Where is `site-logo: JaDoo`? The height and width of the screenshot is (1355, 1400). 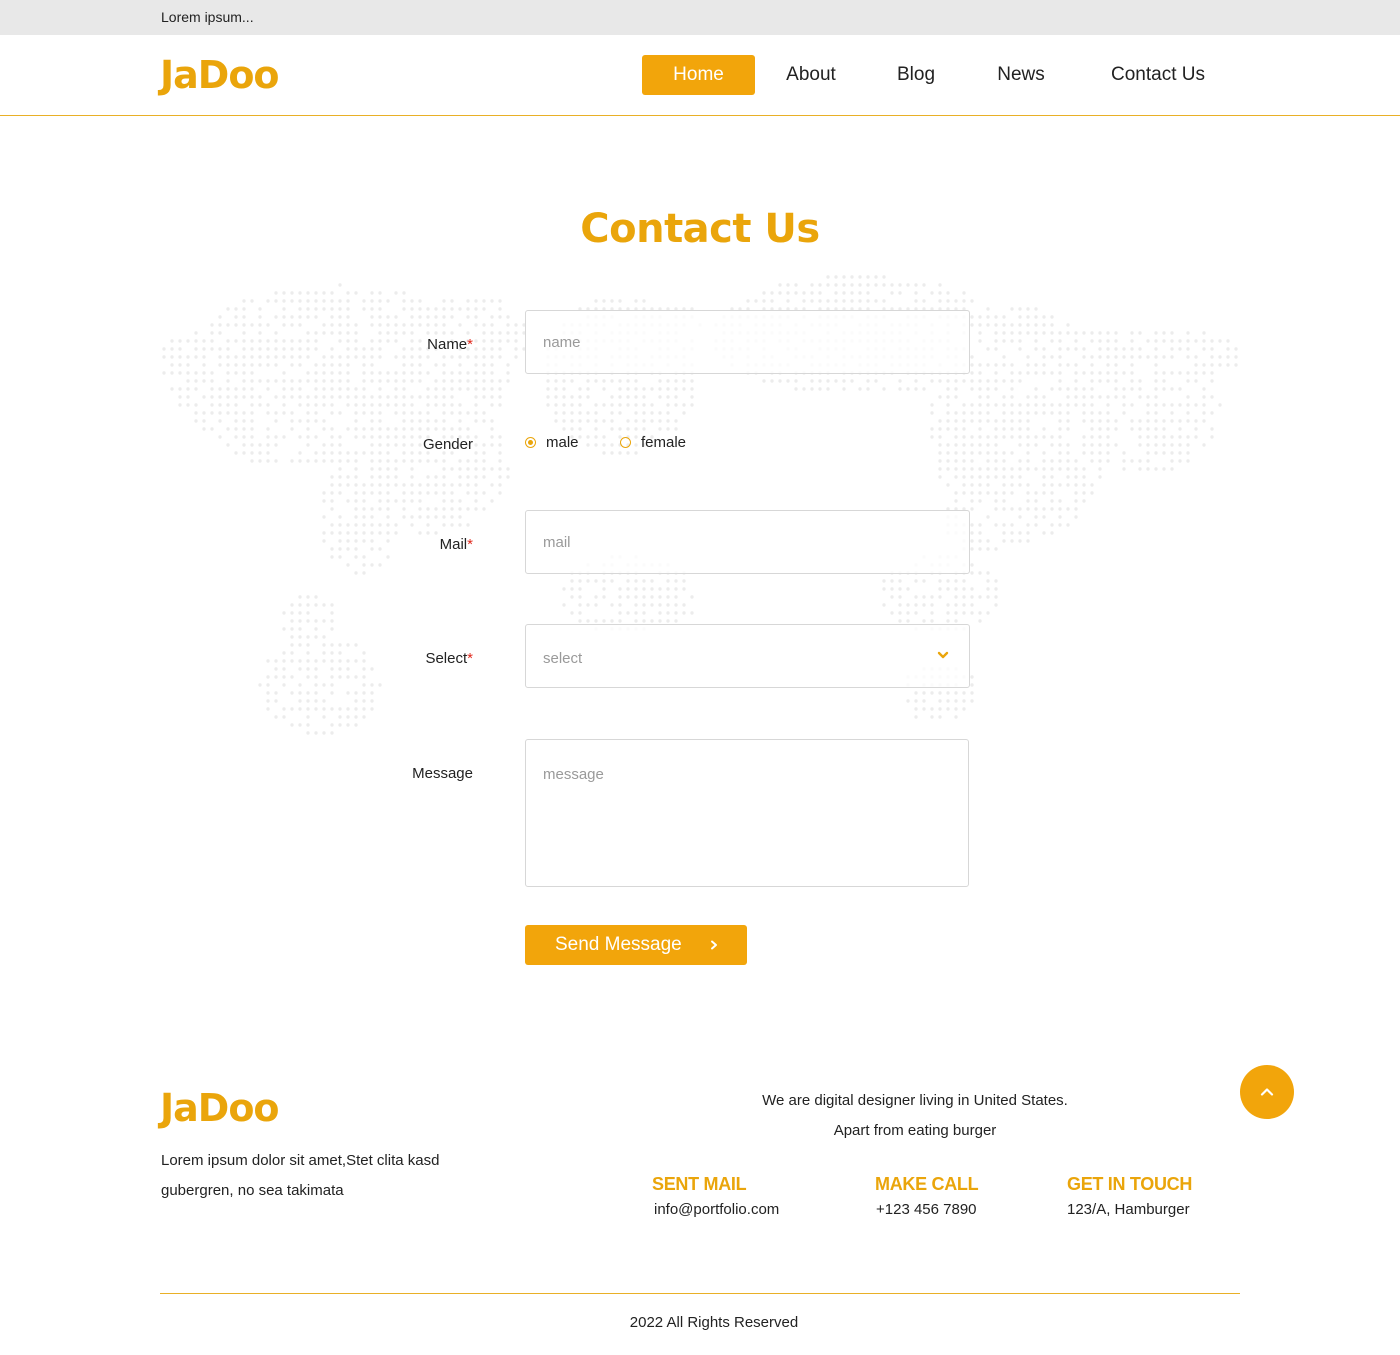 site-logo: JaDoo is located at coordinates (220, 75).